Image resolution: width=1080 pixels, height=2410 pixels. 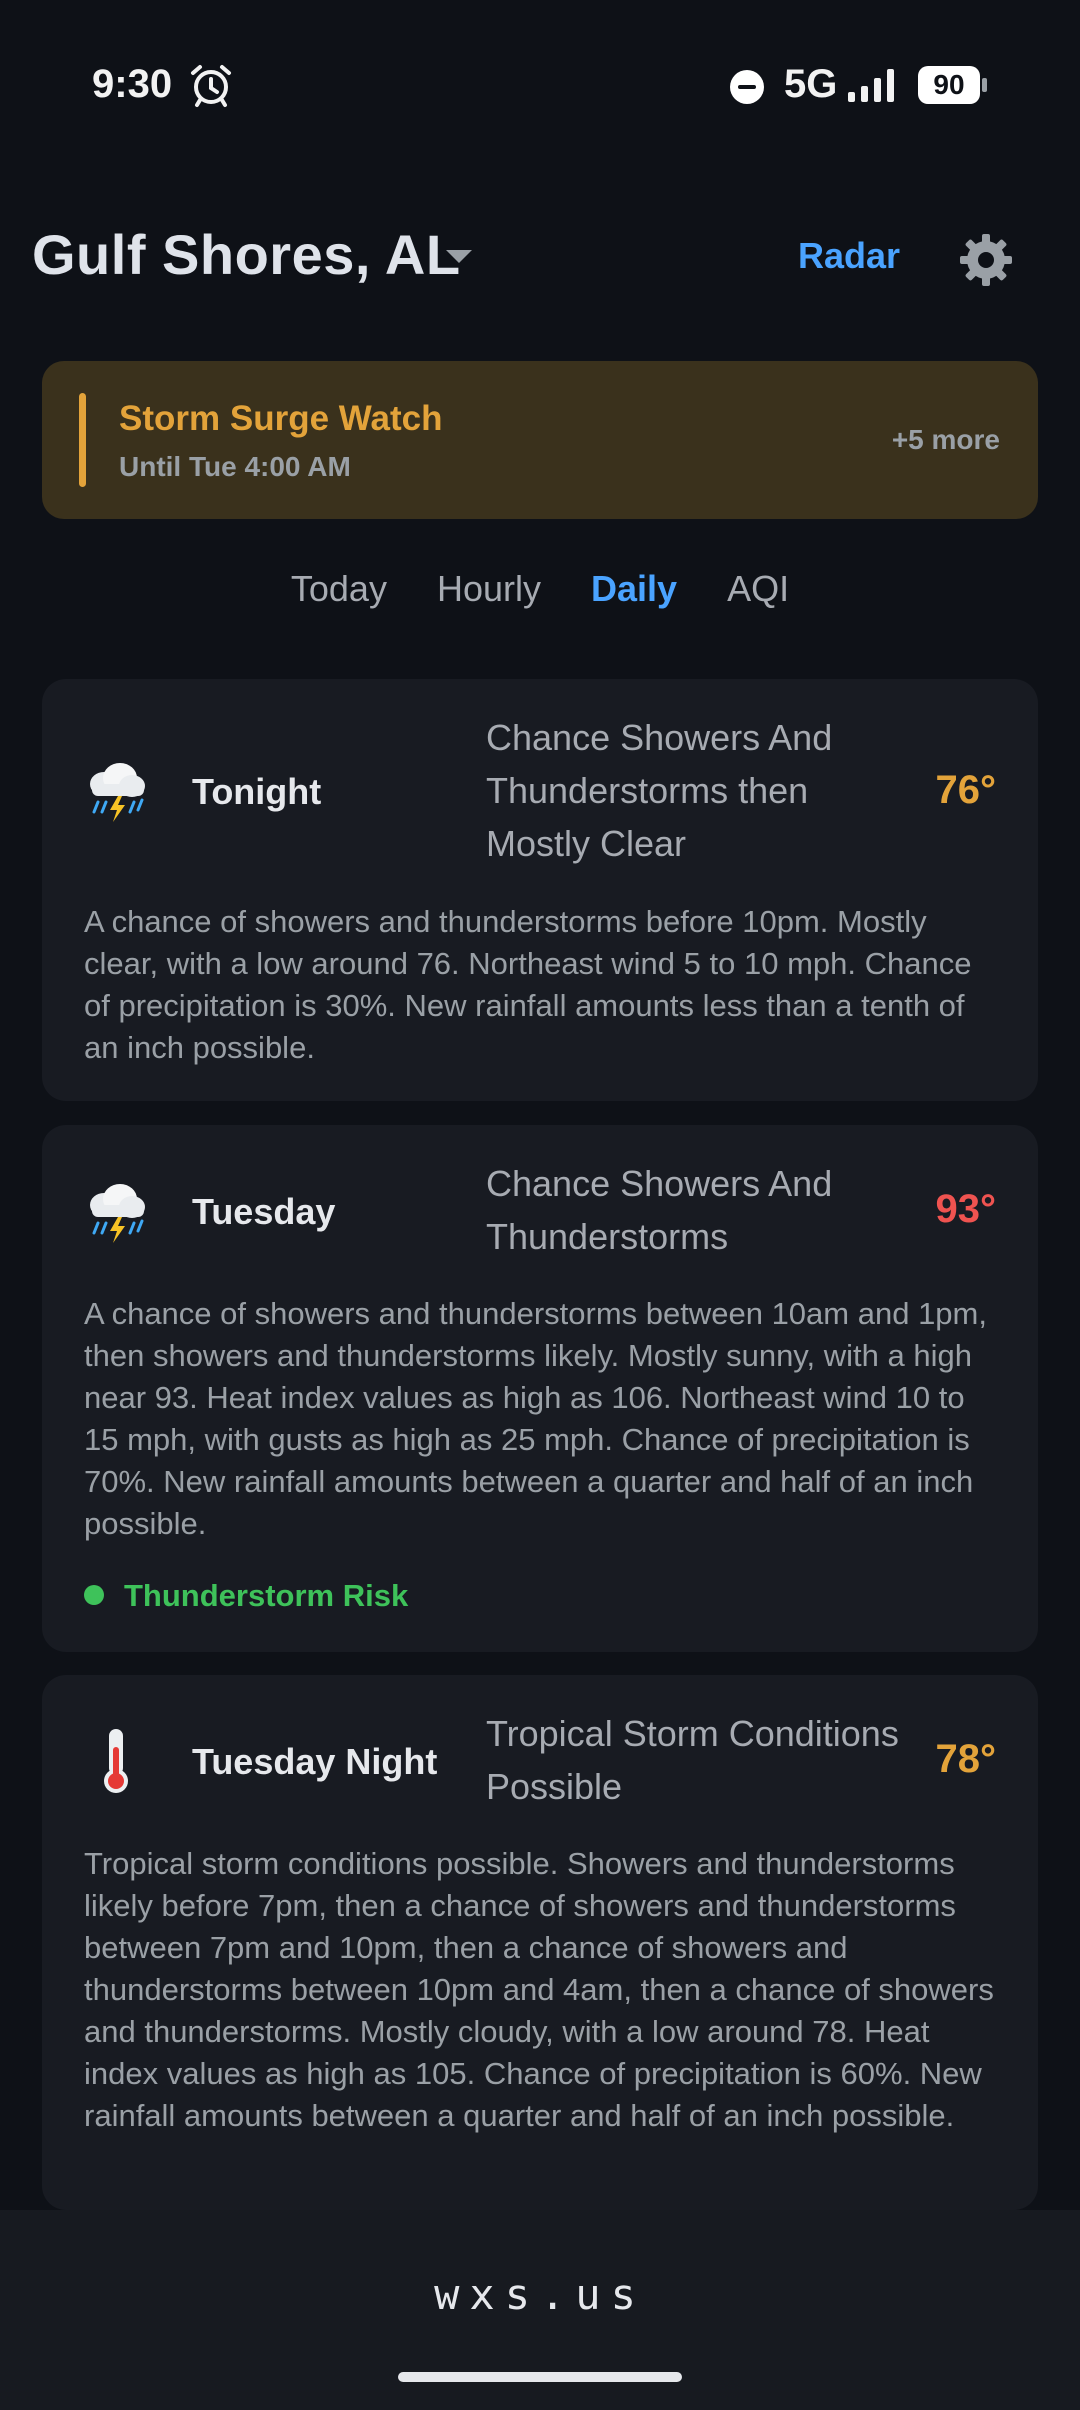 What do you see at coordinates (540, 2377) in the screenshot?
I see `home-indicator` at bounding box center [540, 2377].